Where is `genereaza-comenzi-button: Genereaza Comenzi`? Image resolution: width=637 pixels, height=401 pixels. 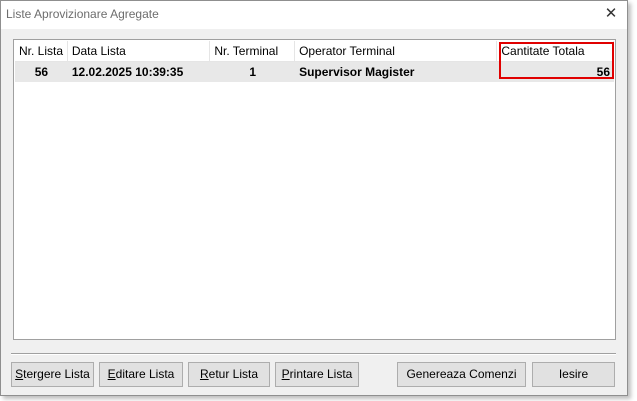
genereaza-comenzi-button: Genereaza Comenzi is located at coordinates (461, 374).